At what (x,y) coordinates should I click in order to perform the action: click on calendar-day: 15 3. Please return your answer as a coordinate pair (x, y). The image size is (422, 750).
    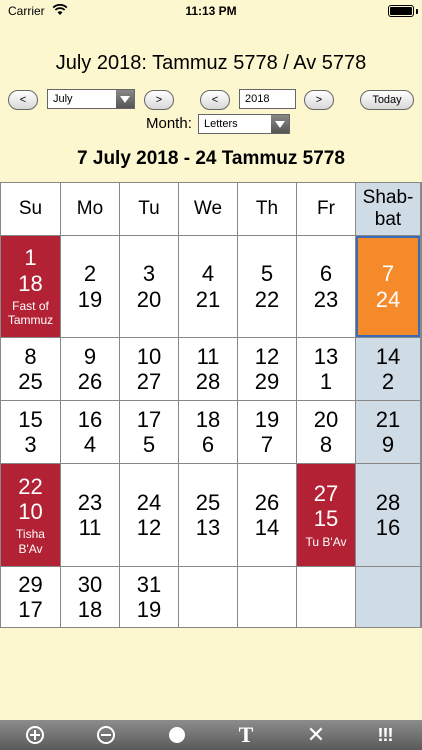
    Looking at the image, I should click on (31, 432).